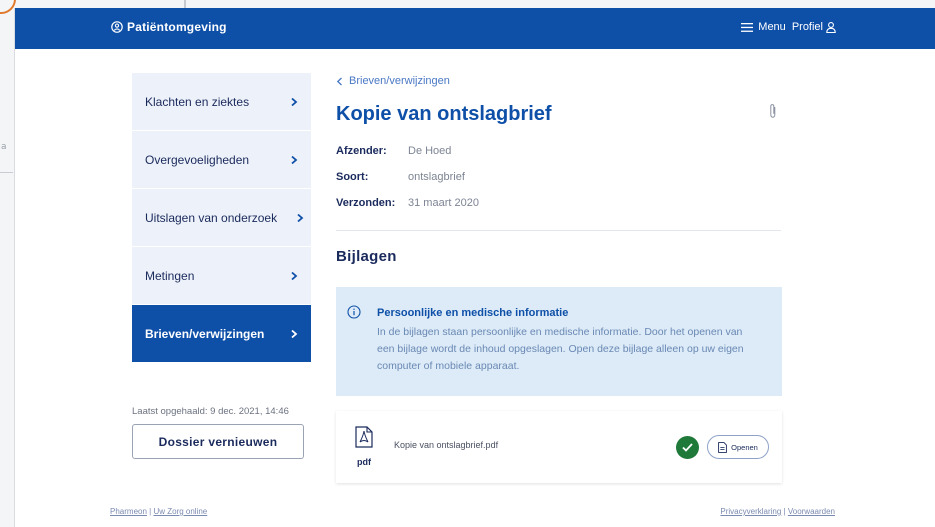 This screenshot has width=935, height=527. What do you see at coordinates (128, 511) in the screenshot?
I see `footer-link-pharmeon: Pharmeon` at bounding box center [128, 511].